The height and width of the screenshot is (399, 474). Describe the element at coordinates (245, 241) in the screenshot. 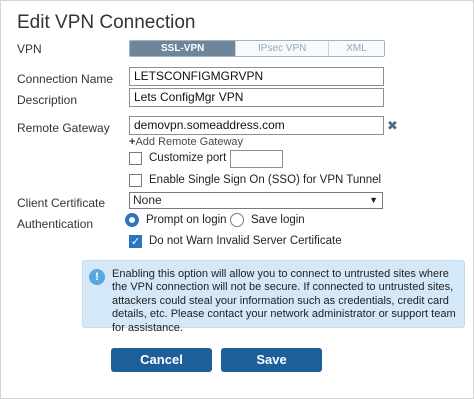

I see `no-warn-label: Do not Warn Invalid Server Certificate` at that location.